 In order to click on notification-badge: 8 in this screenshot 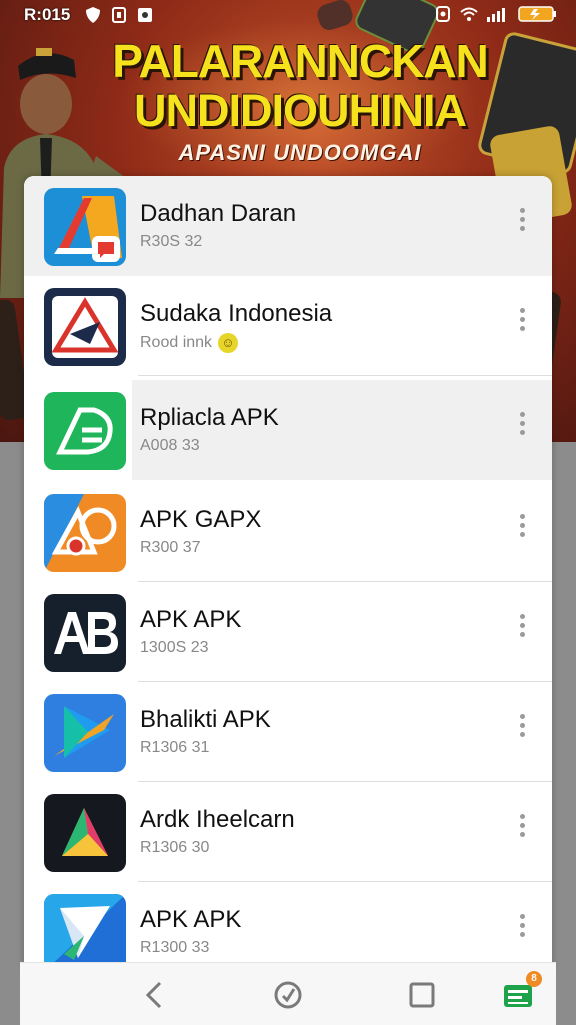, I will do `click(534, 979)`.